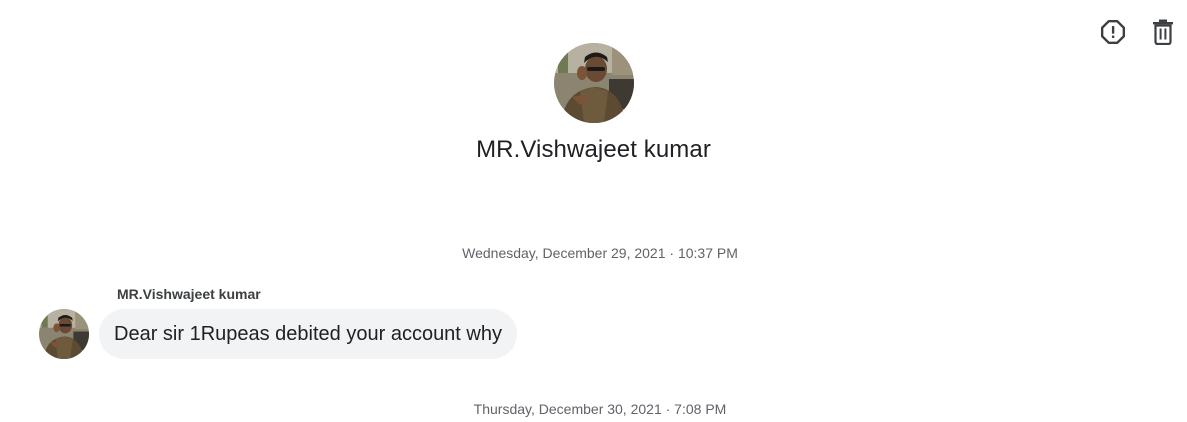 The width and height of the screenshot is (1187, 422). I want to click on report-spam-icon, so click(1113, 32).